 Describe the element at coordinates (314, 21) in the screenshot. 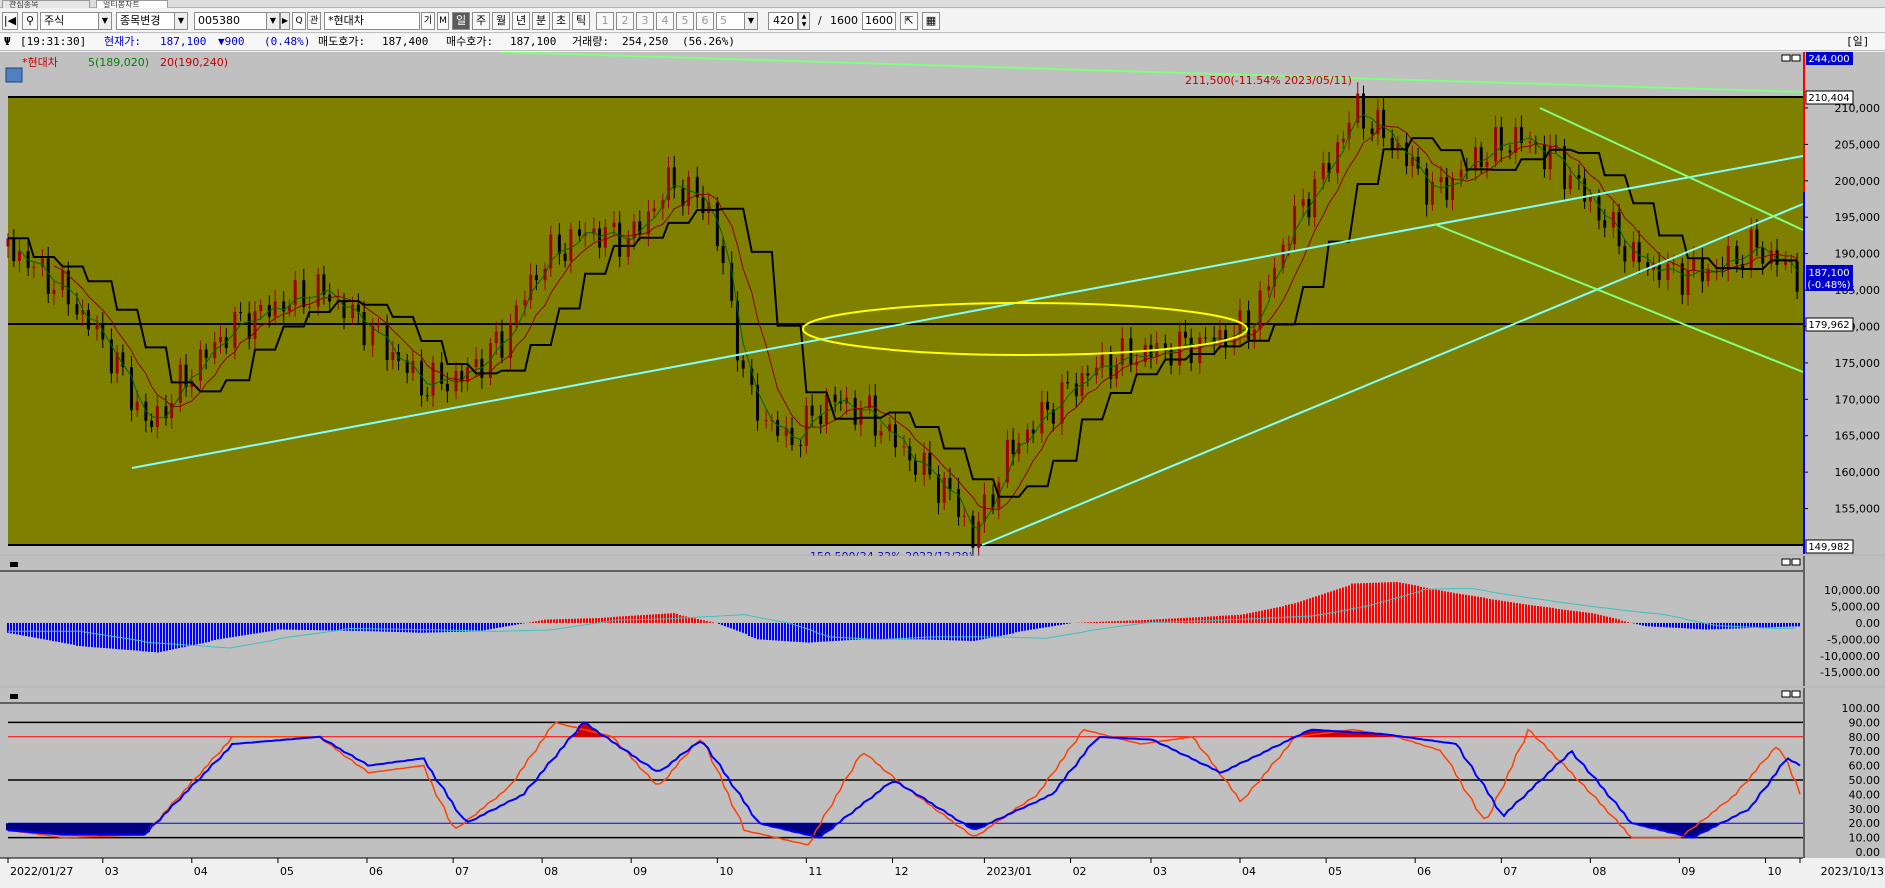

I see `mode-button: 관` at that location.